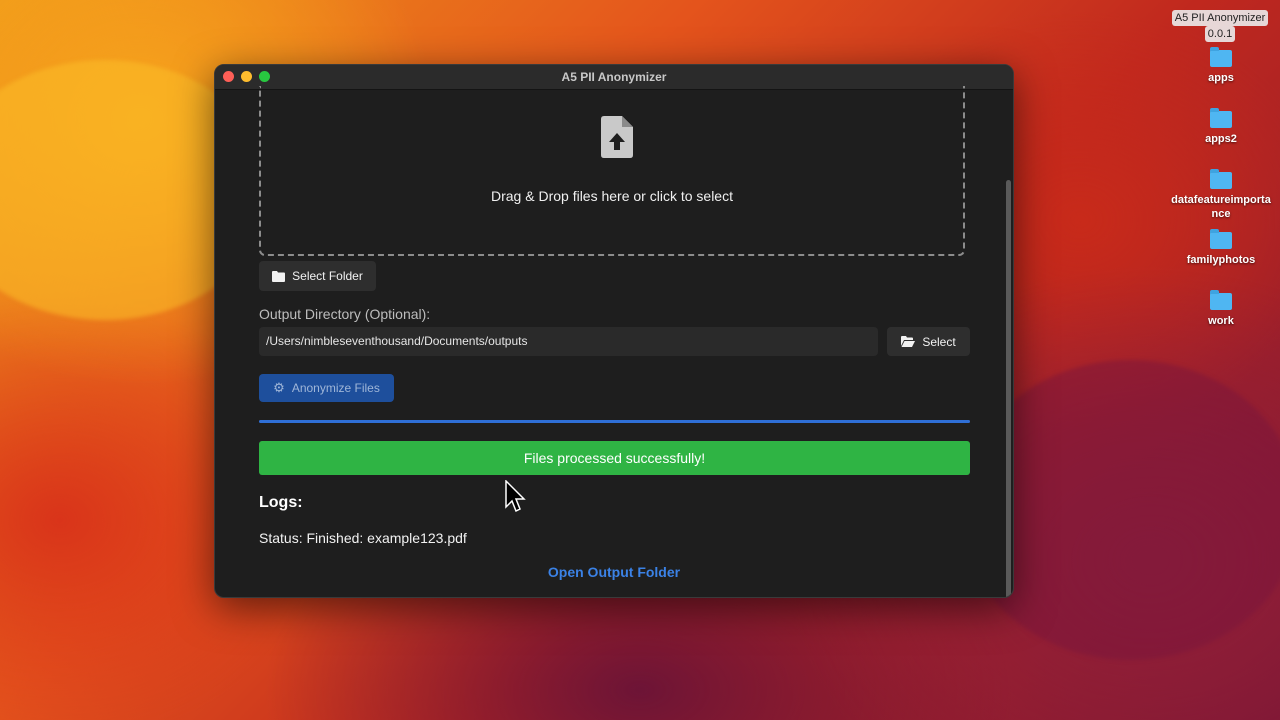 This screenshot has height=720, width=1280. I want to click on status-text: Status: Finished: example123.pdf, so click(363, 538).